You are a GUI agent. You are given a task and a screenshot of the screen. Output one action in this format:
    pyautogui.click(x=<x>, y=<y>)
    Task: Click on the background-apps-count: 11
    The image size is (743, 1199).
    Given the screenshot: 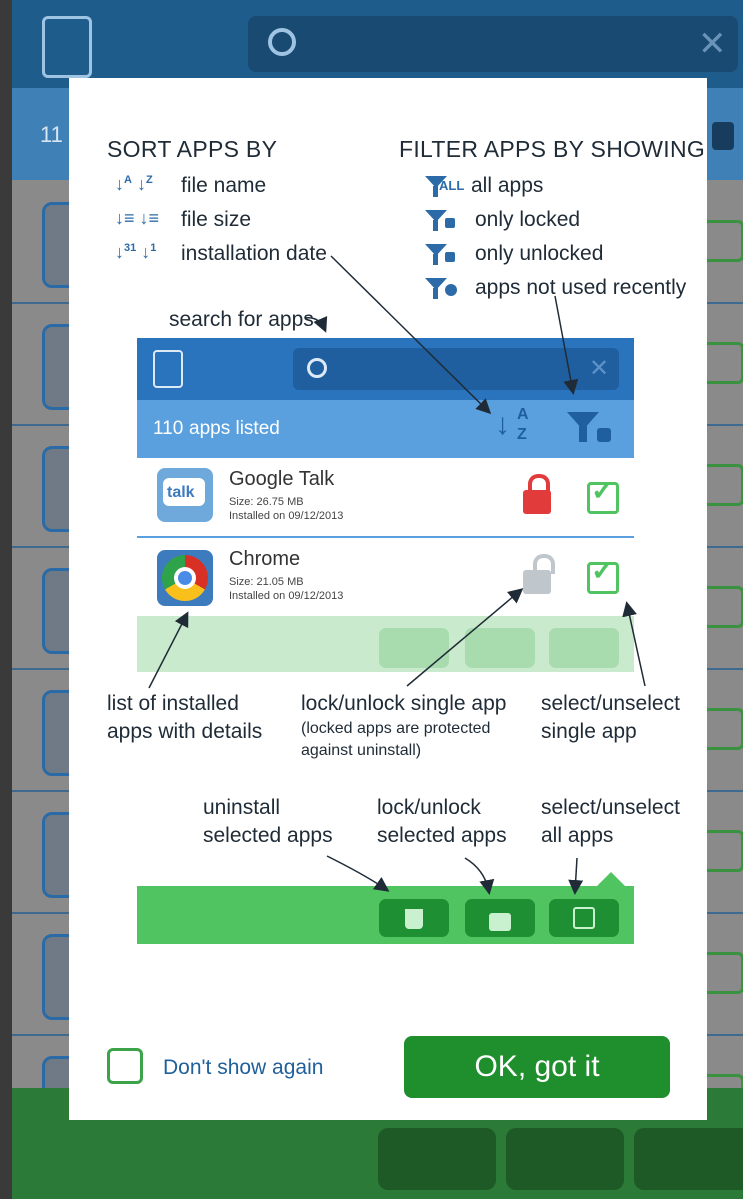 What is the action you would take?
    pyautogui.click(x=51, y=134)
    